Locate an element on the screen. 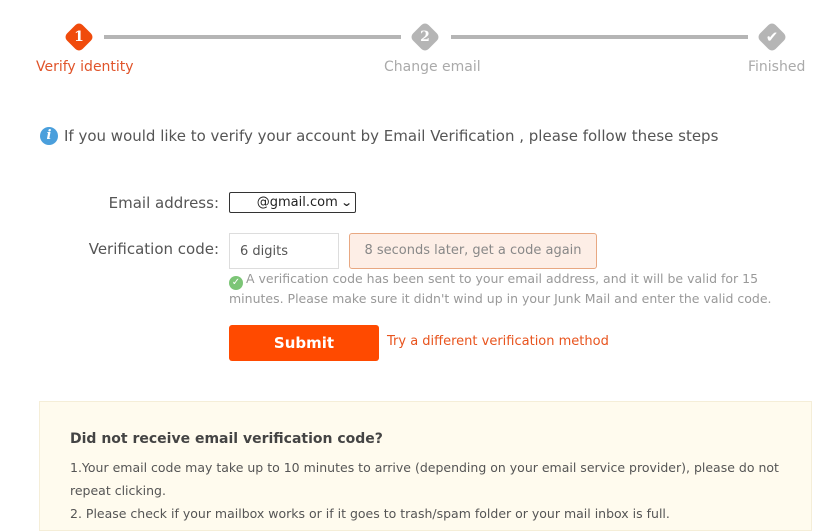  info-icon: i is located at coordinates (49, 136).